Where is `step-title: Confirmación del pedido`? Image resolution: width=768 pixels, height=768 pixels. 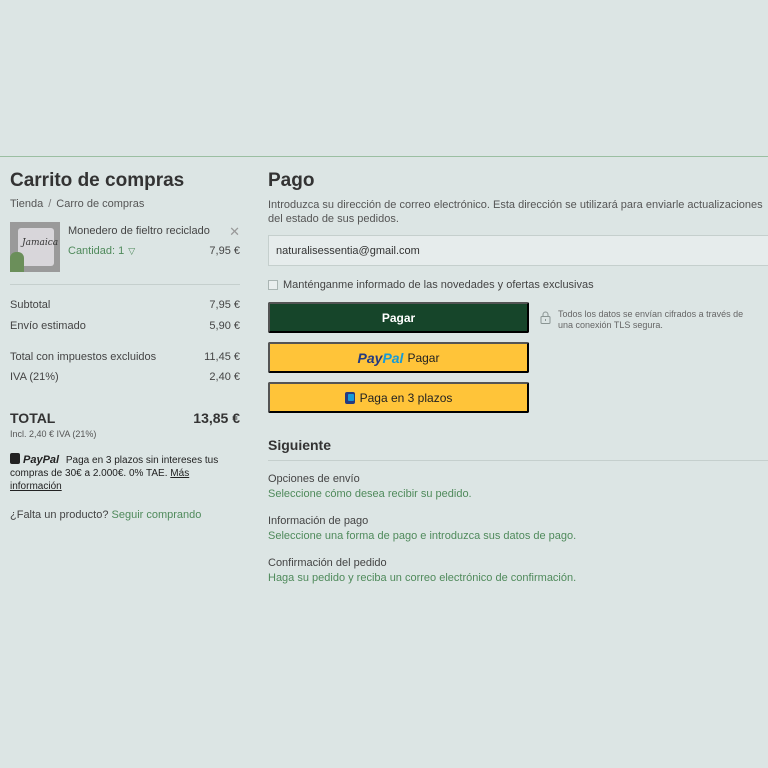
step-title: Confirmación del pedido is located at coordinates (327, 563).